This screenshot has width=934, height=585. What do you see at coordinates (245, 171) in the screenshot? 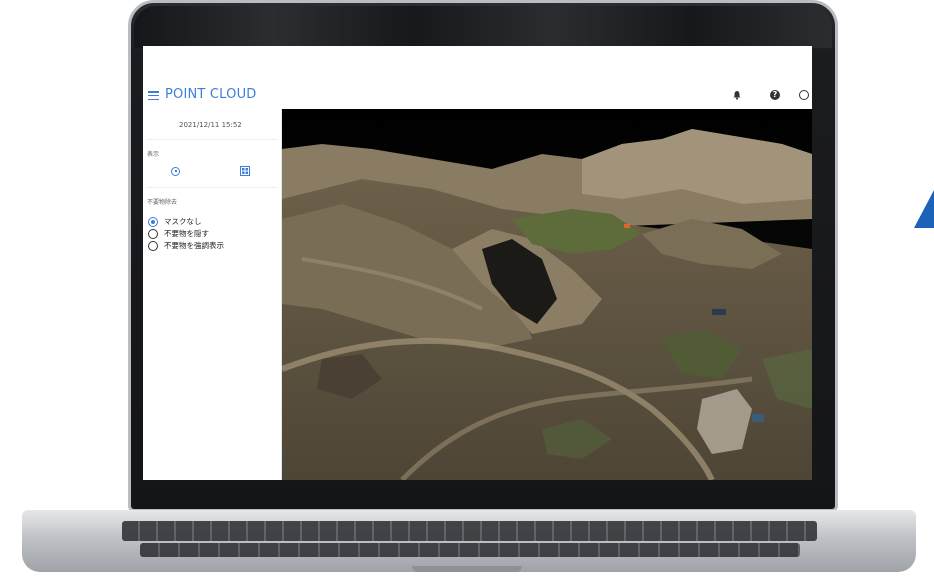
I see `grid-view-icon` at bounding box center [245, 171].